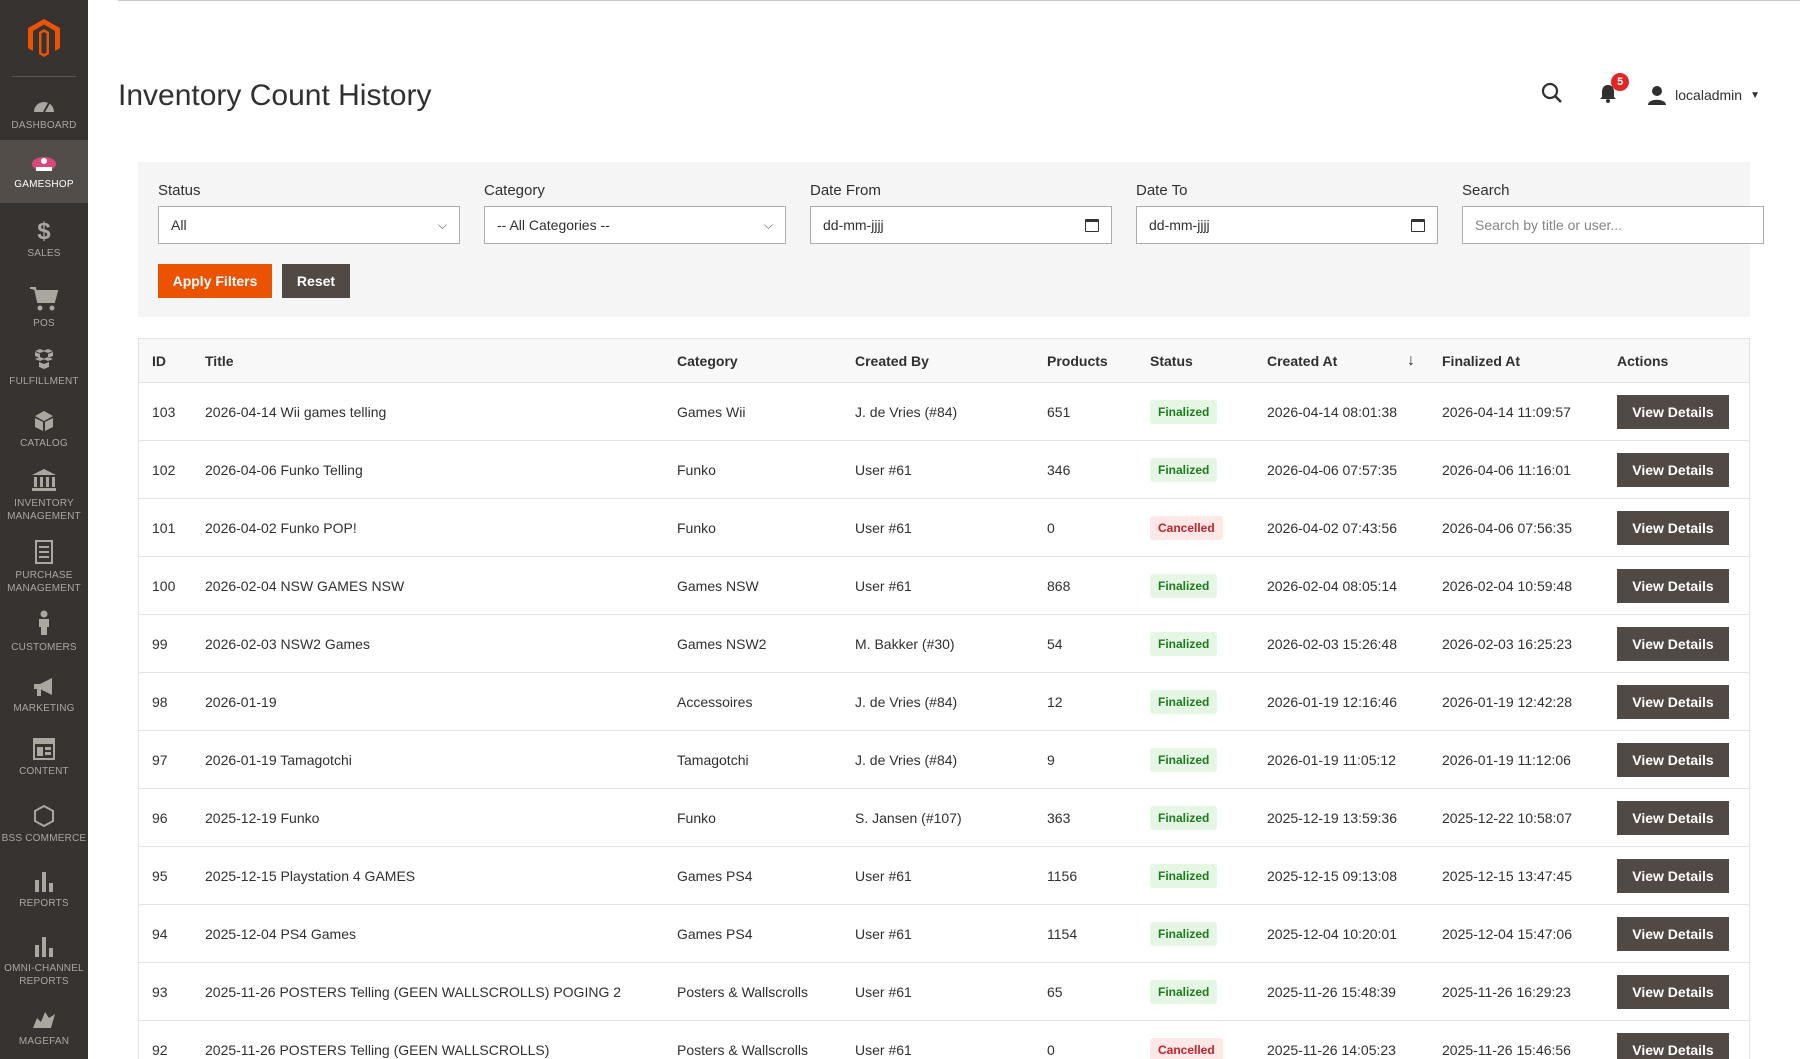 This screenshot has width=1800, height=1059. What do you see at coordinates (164, 469) in the screenshot?
I see `cell-id: 102` at bounding box center [164, 469].